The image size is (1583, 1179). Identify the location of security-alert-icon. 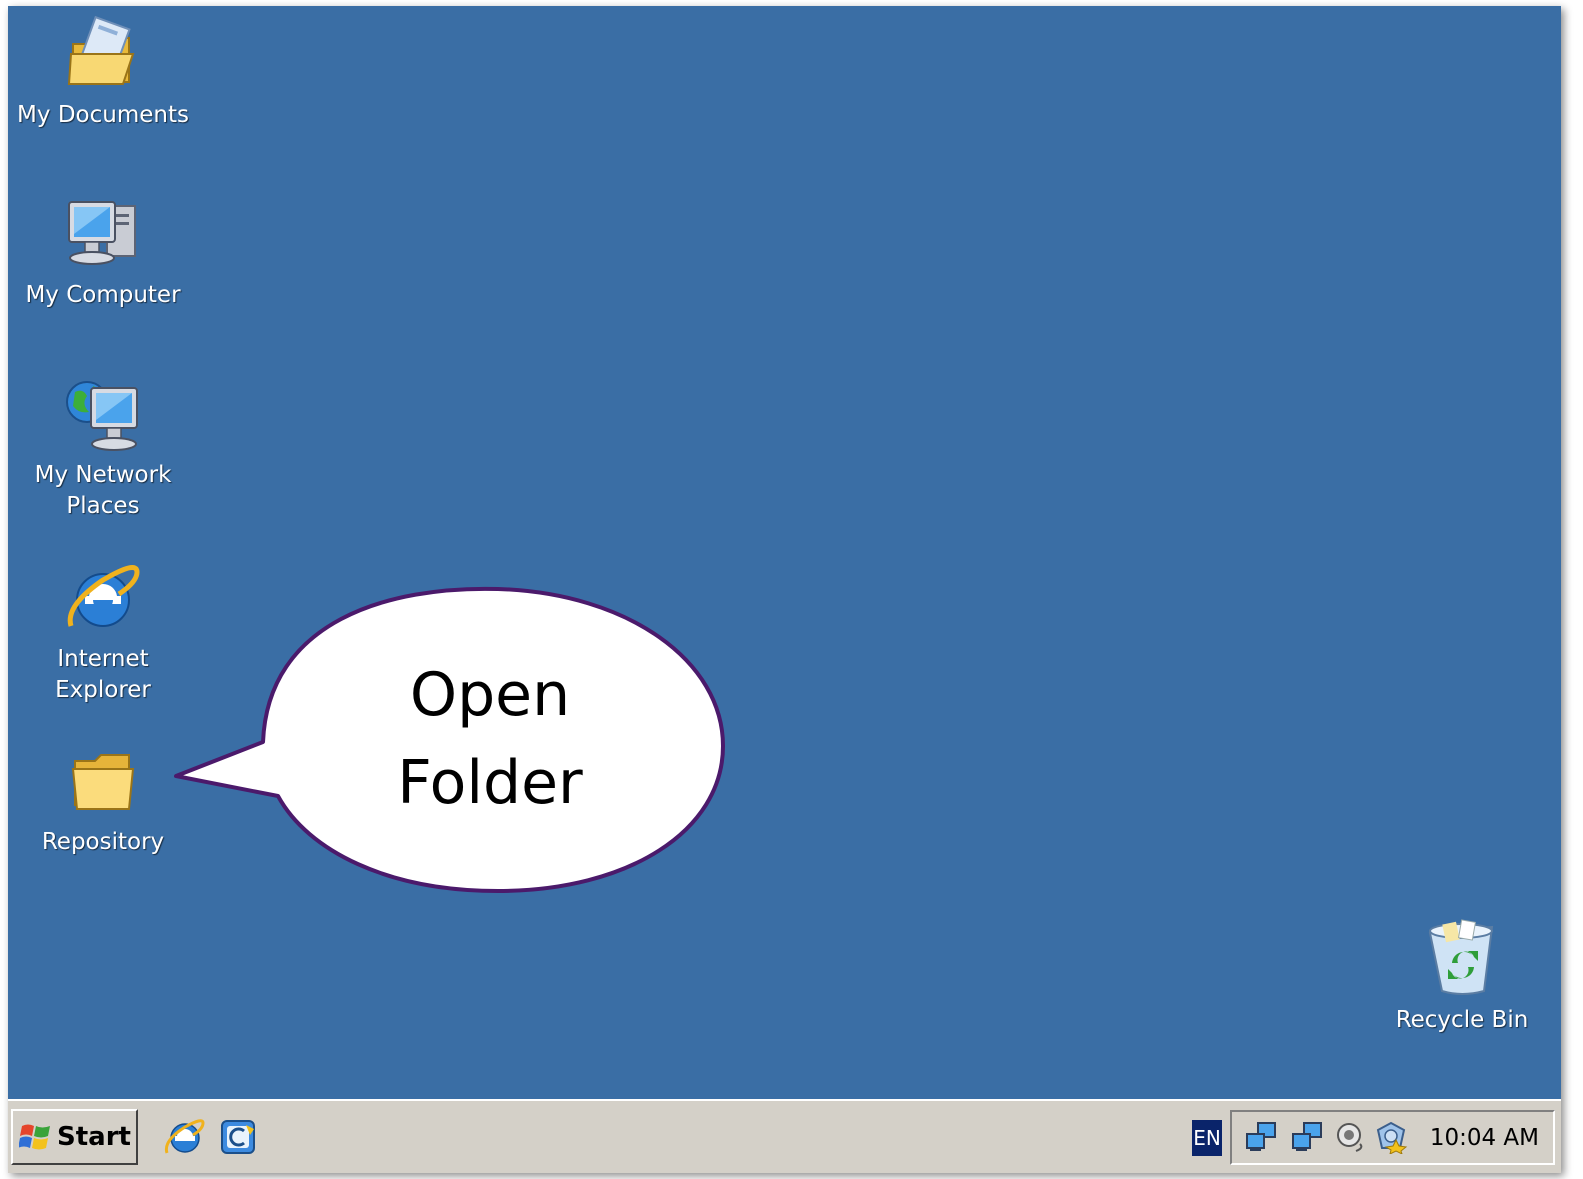
(1391, 1137).